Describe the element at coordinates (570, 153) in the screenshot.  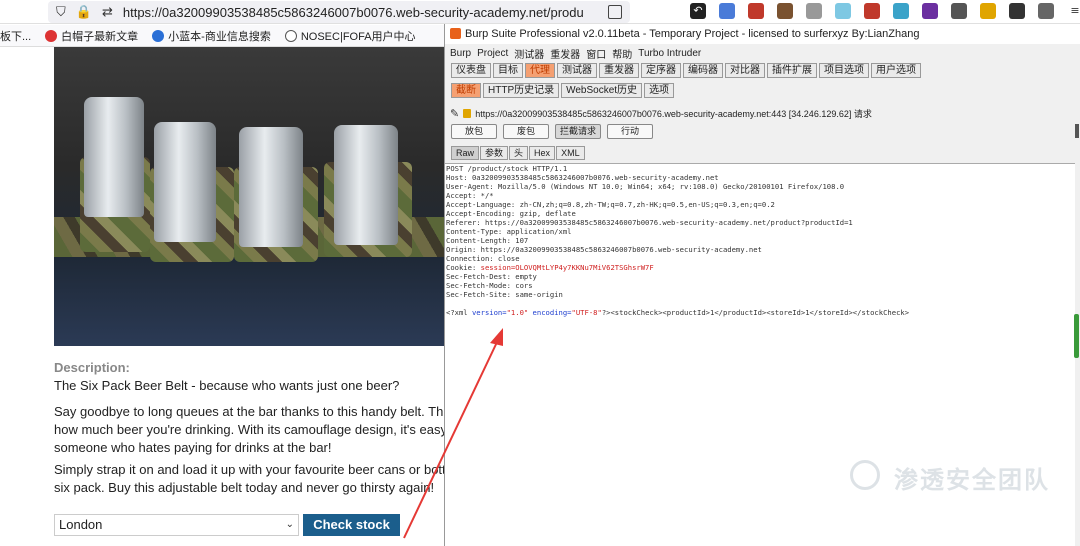
I see `tab-xml: XML` at that location.